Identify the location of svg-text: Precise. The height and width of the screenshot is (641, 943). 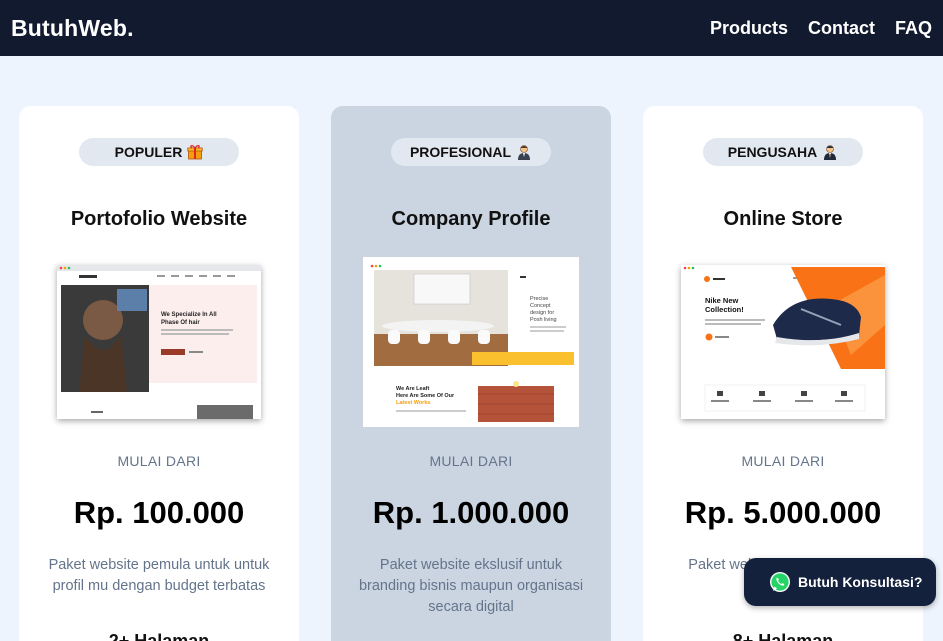
(539, 299).